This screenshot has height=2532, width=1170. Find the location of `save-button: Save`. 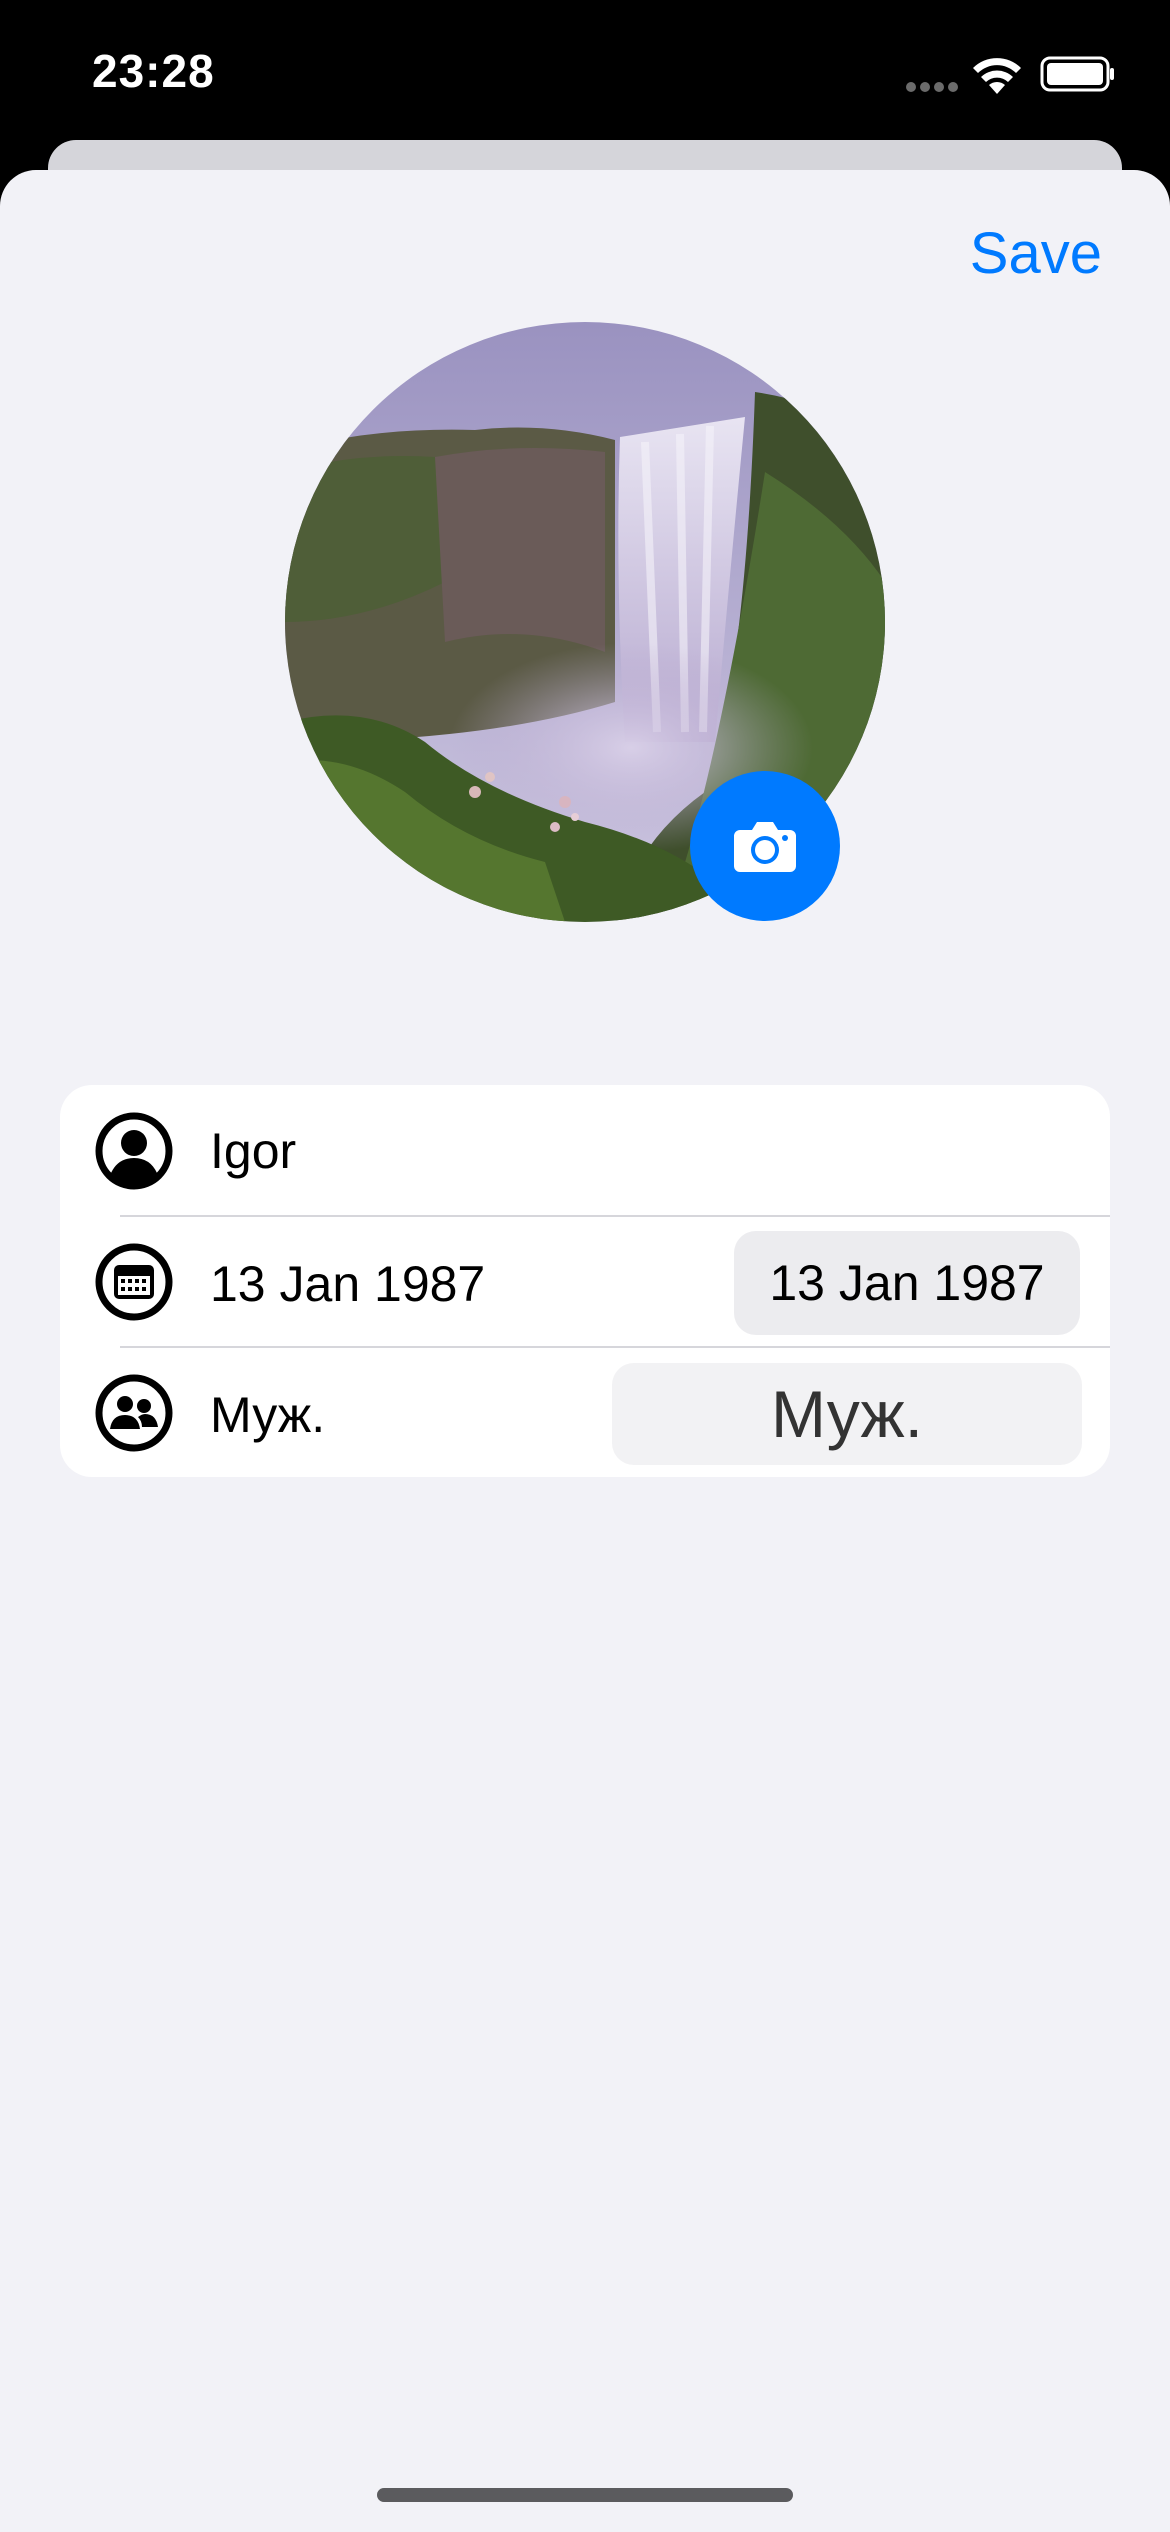

save-button: Save is located at coordinates (1036, 253).